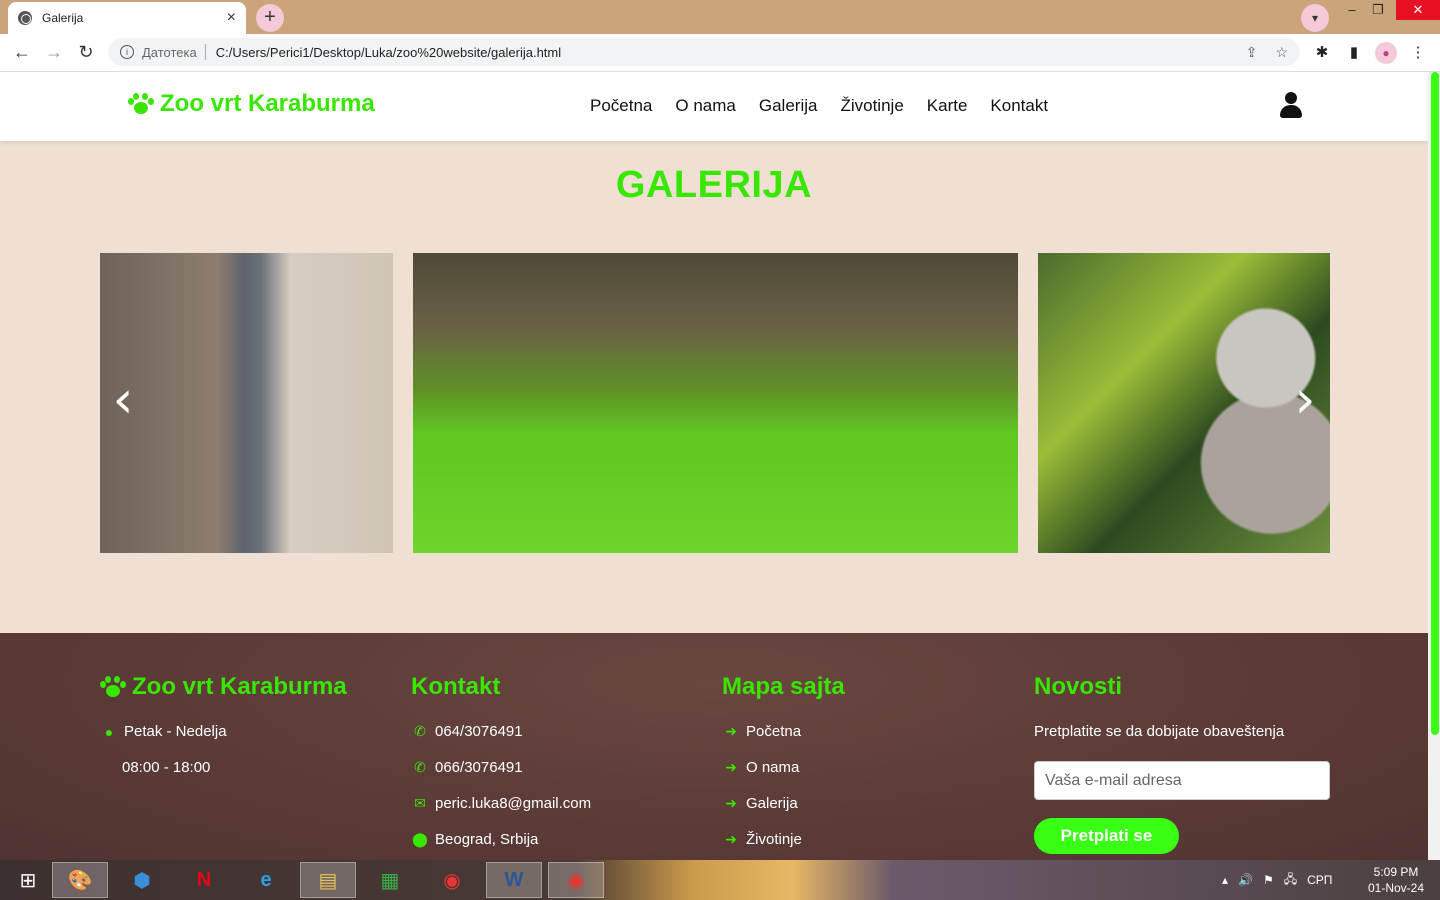  What do you see at coordinates (267, 103) in the screenshot?
I see `logo-text: Zoo vrt Karaburma` at bounding box center [267, 103].